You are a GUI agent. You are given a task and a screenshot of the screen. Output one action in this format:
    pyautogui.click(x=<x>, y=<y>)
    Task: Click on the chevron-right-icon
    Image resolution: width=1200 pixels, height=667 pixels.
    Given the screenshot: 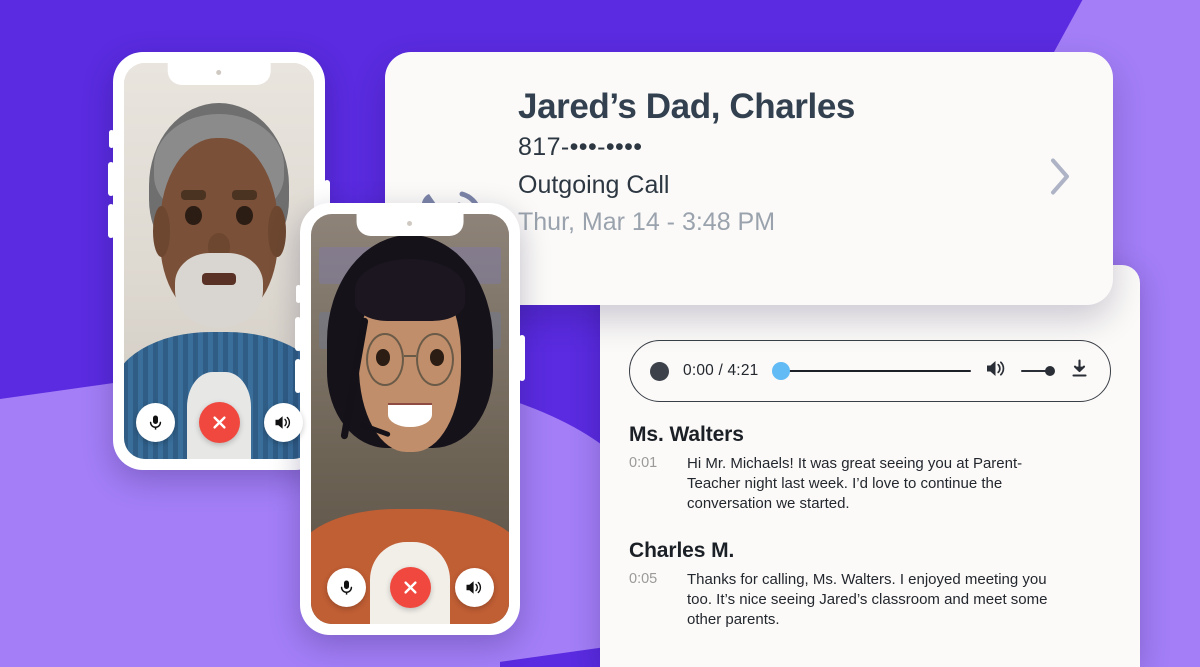 What is the action you would take?
    pyautogui.click(x=1060, y=178)
    